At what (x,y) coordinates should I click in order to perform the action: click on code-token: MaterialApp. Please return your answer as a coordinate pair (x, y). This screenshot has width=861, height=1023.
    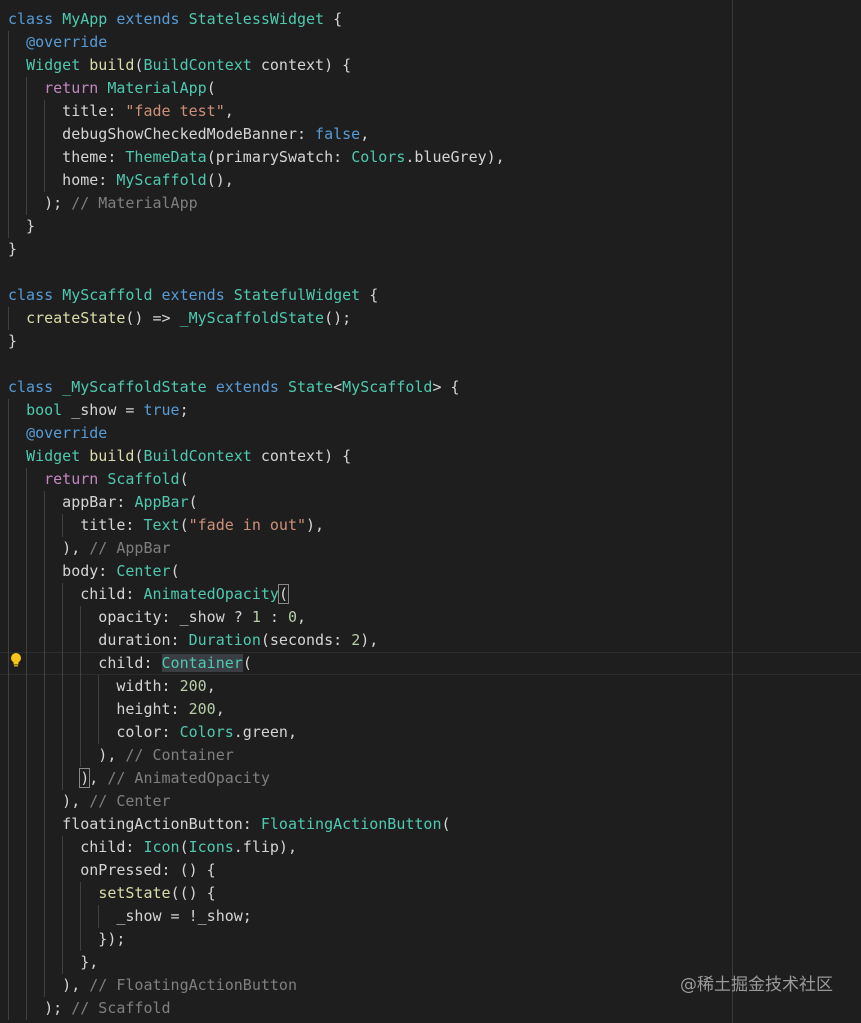
    Looking at the image, I should click on (157, 88).